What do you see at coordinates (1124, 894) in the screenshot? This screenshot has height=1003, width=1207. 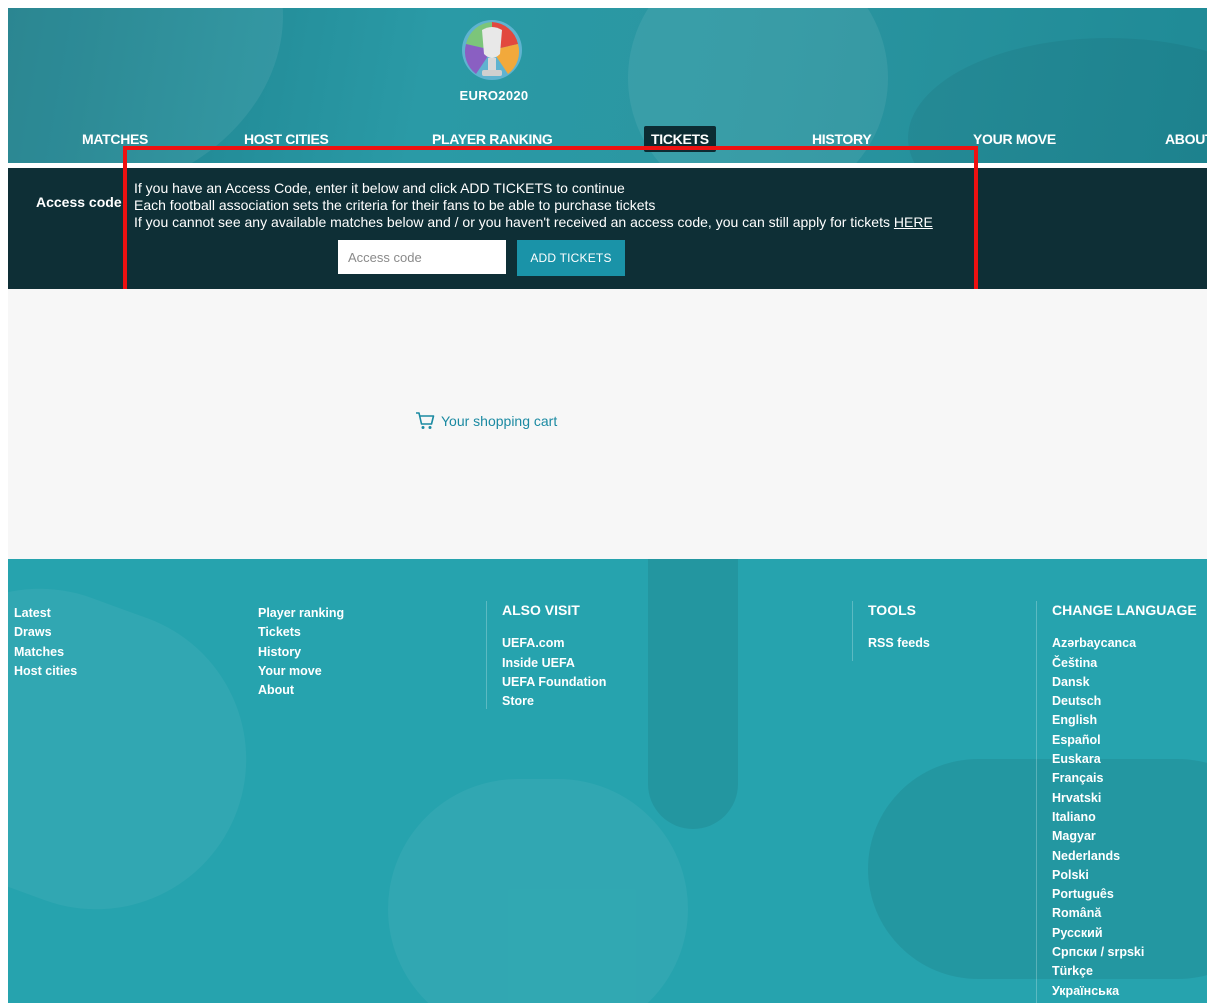 I see `language-option: Português` at bounding box center [1124, 894].